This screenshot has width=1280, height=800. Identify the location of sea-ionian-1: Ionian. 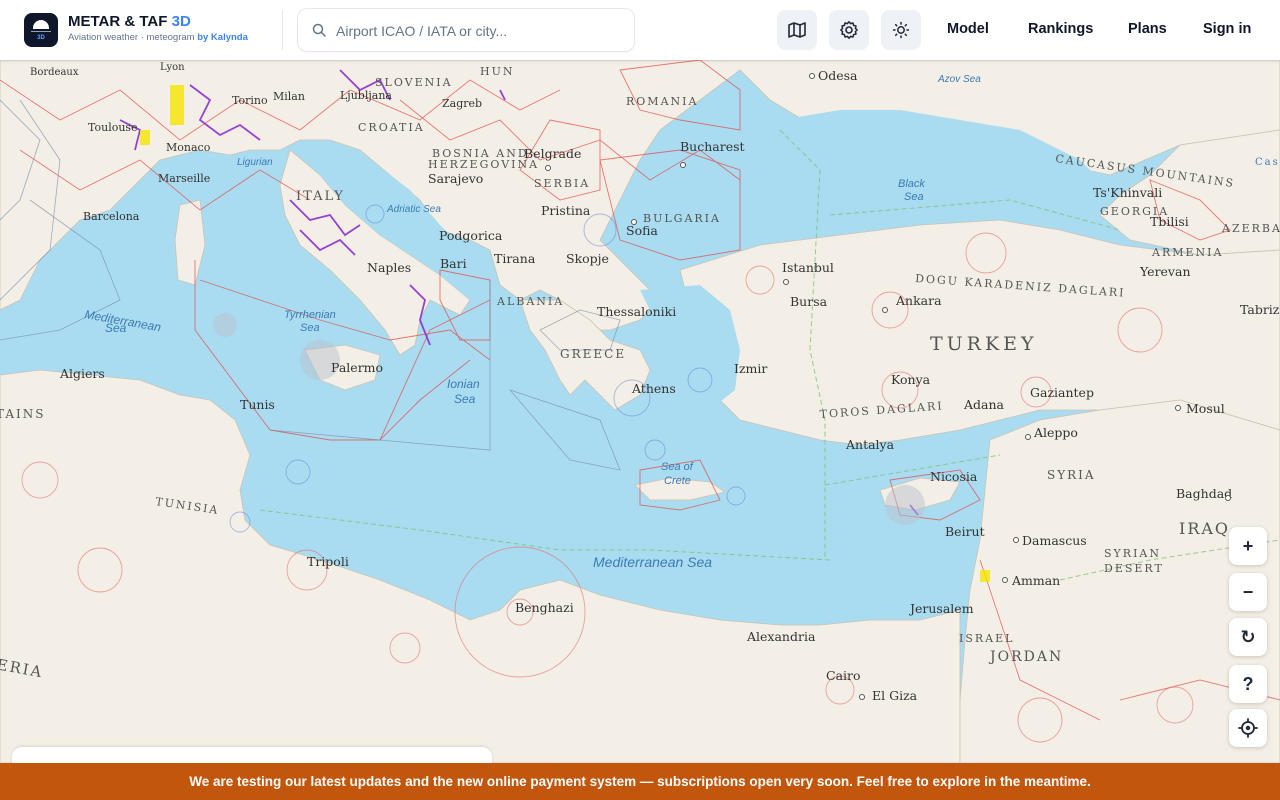
(463, 384).